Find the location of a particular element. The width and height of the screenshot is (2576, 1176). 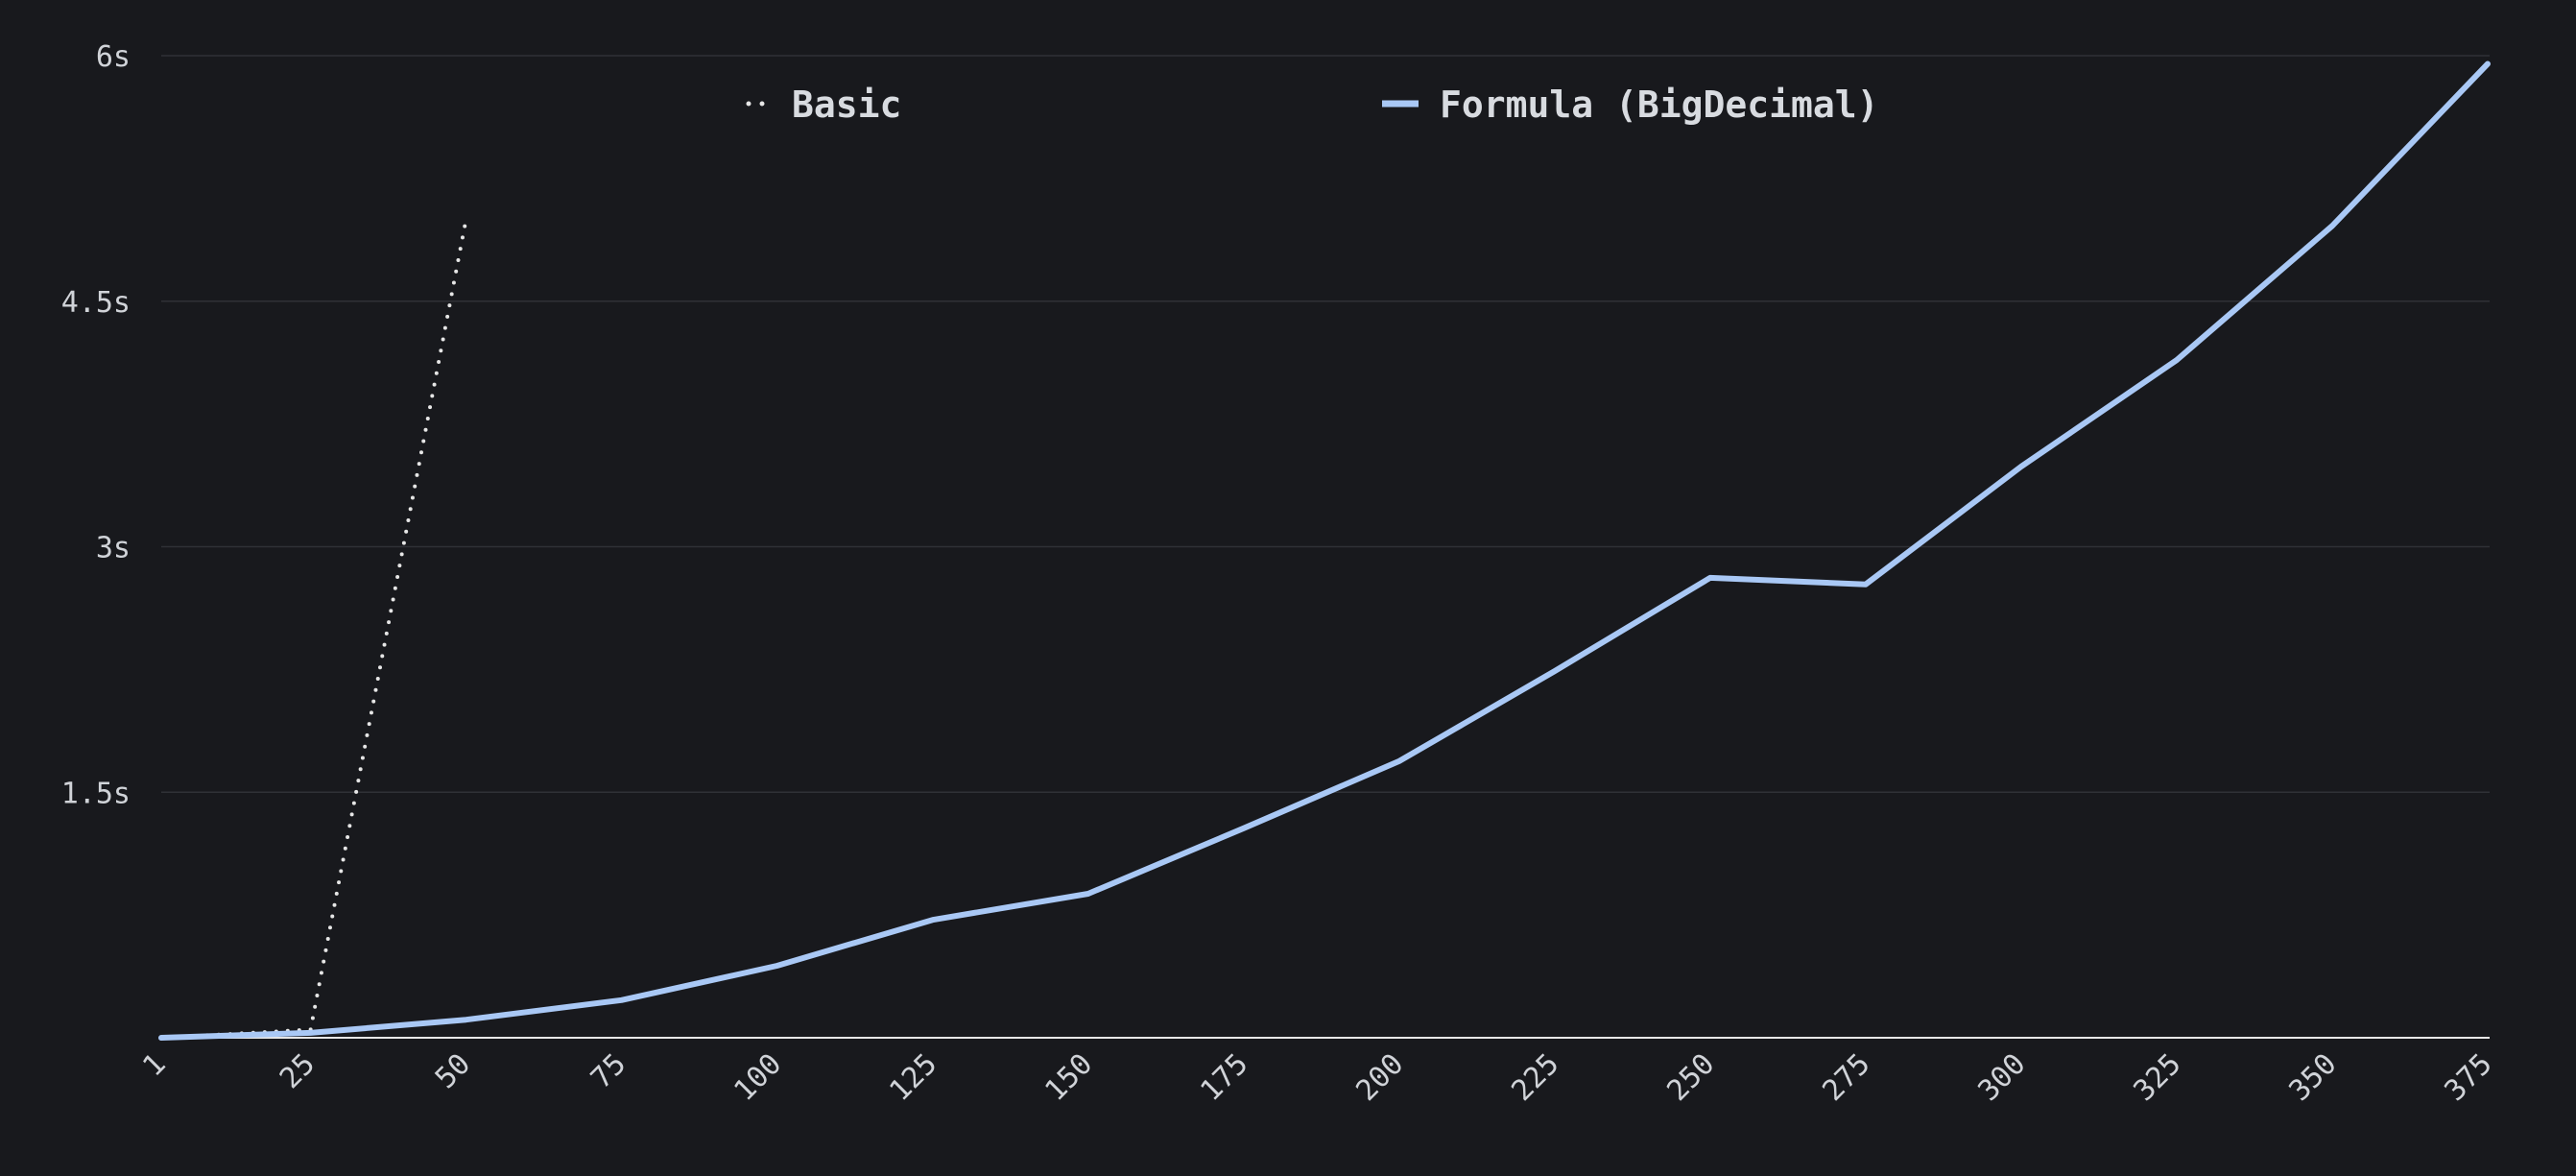

x-tick-label-15: 375 is located at coordinates (2469, 1077).